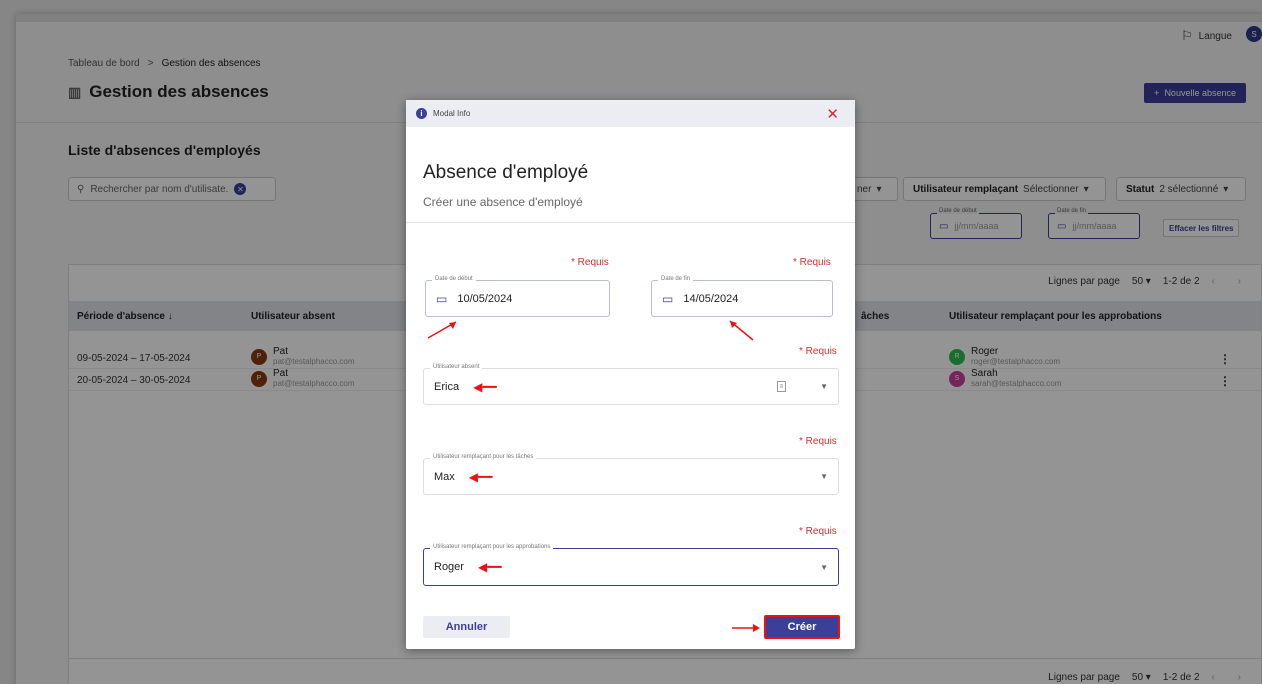 The image size is (1262, 684). Describe the element at coordinates (449, 567) in the screenshot. I see `approval-replacement-value: Roger` at that location.